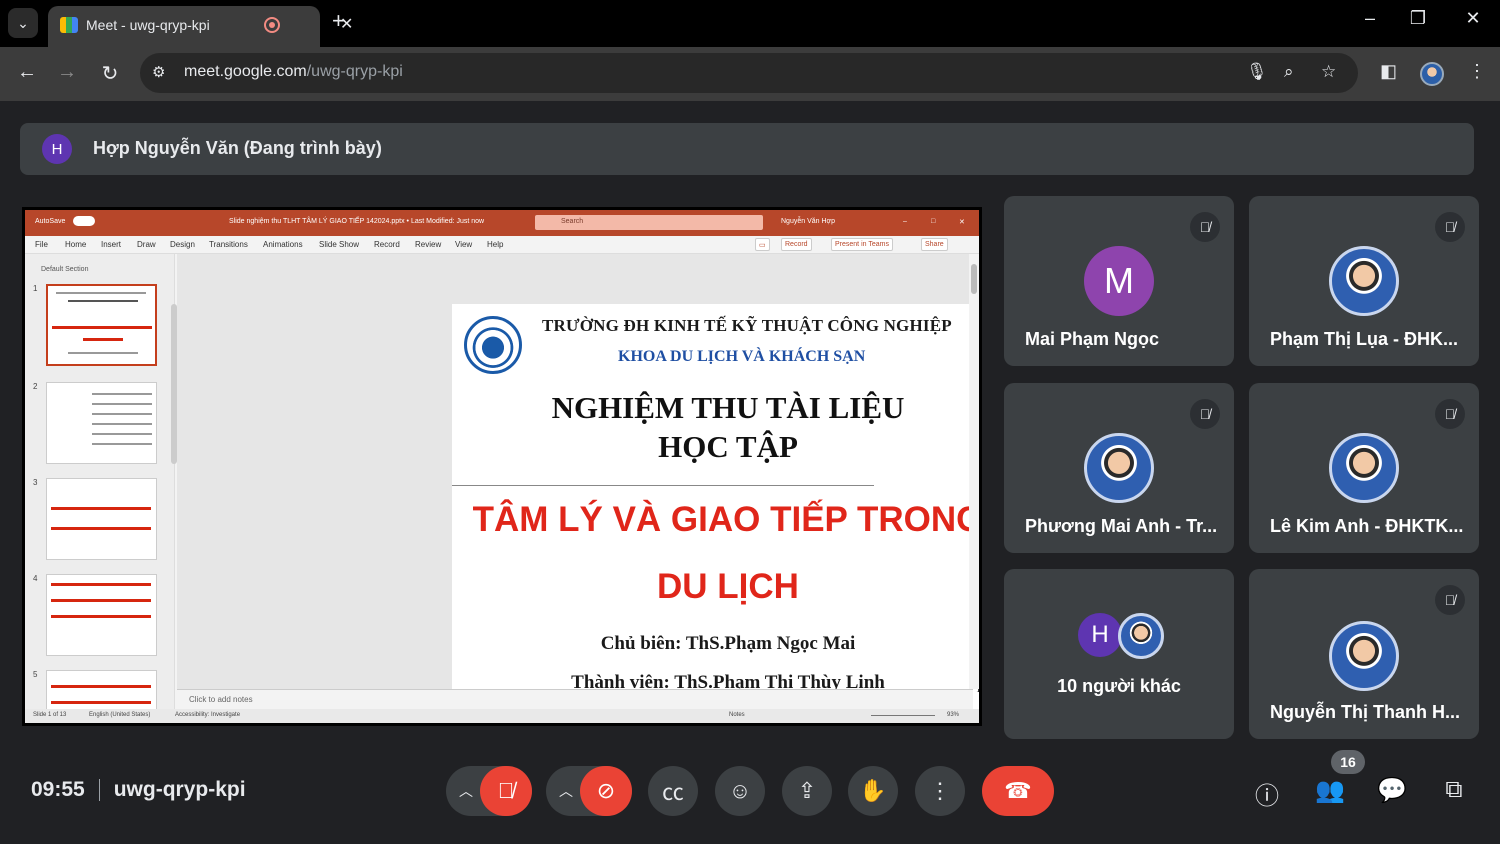 The height and width of the screenshot is (844, 1500). I want to click on slide-scrollbar, so click(974, 471).